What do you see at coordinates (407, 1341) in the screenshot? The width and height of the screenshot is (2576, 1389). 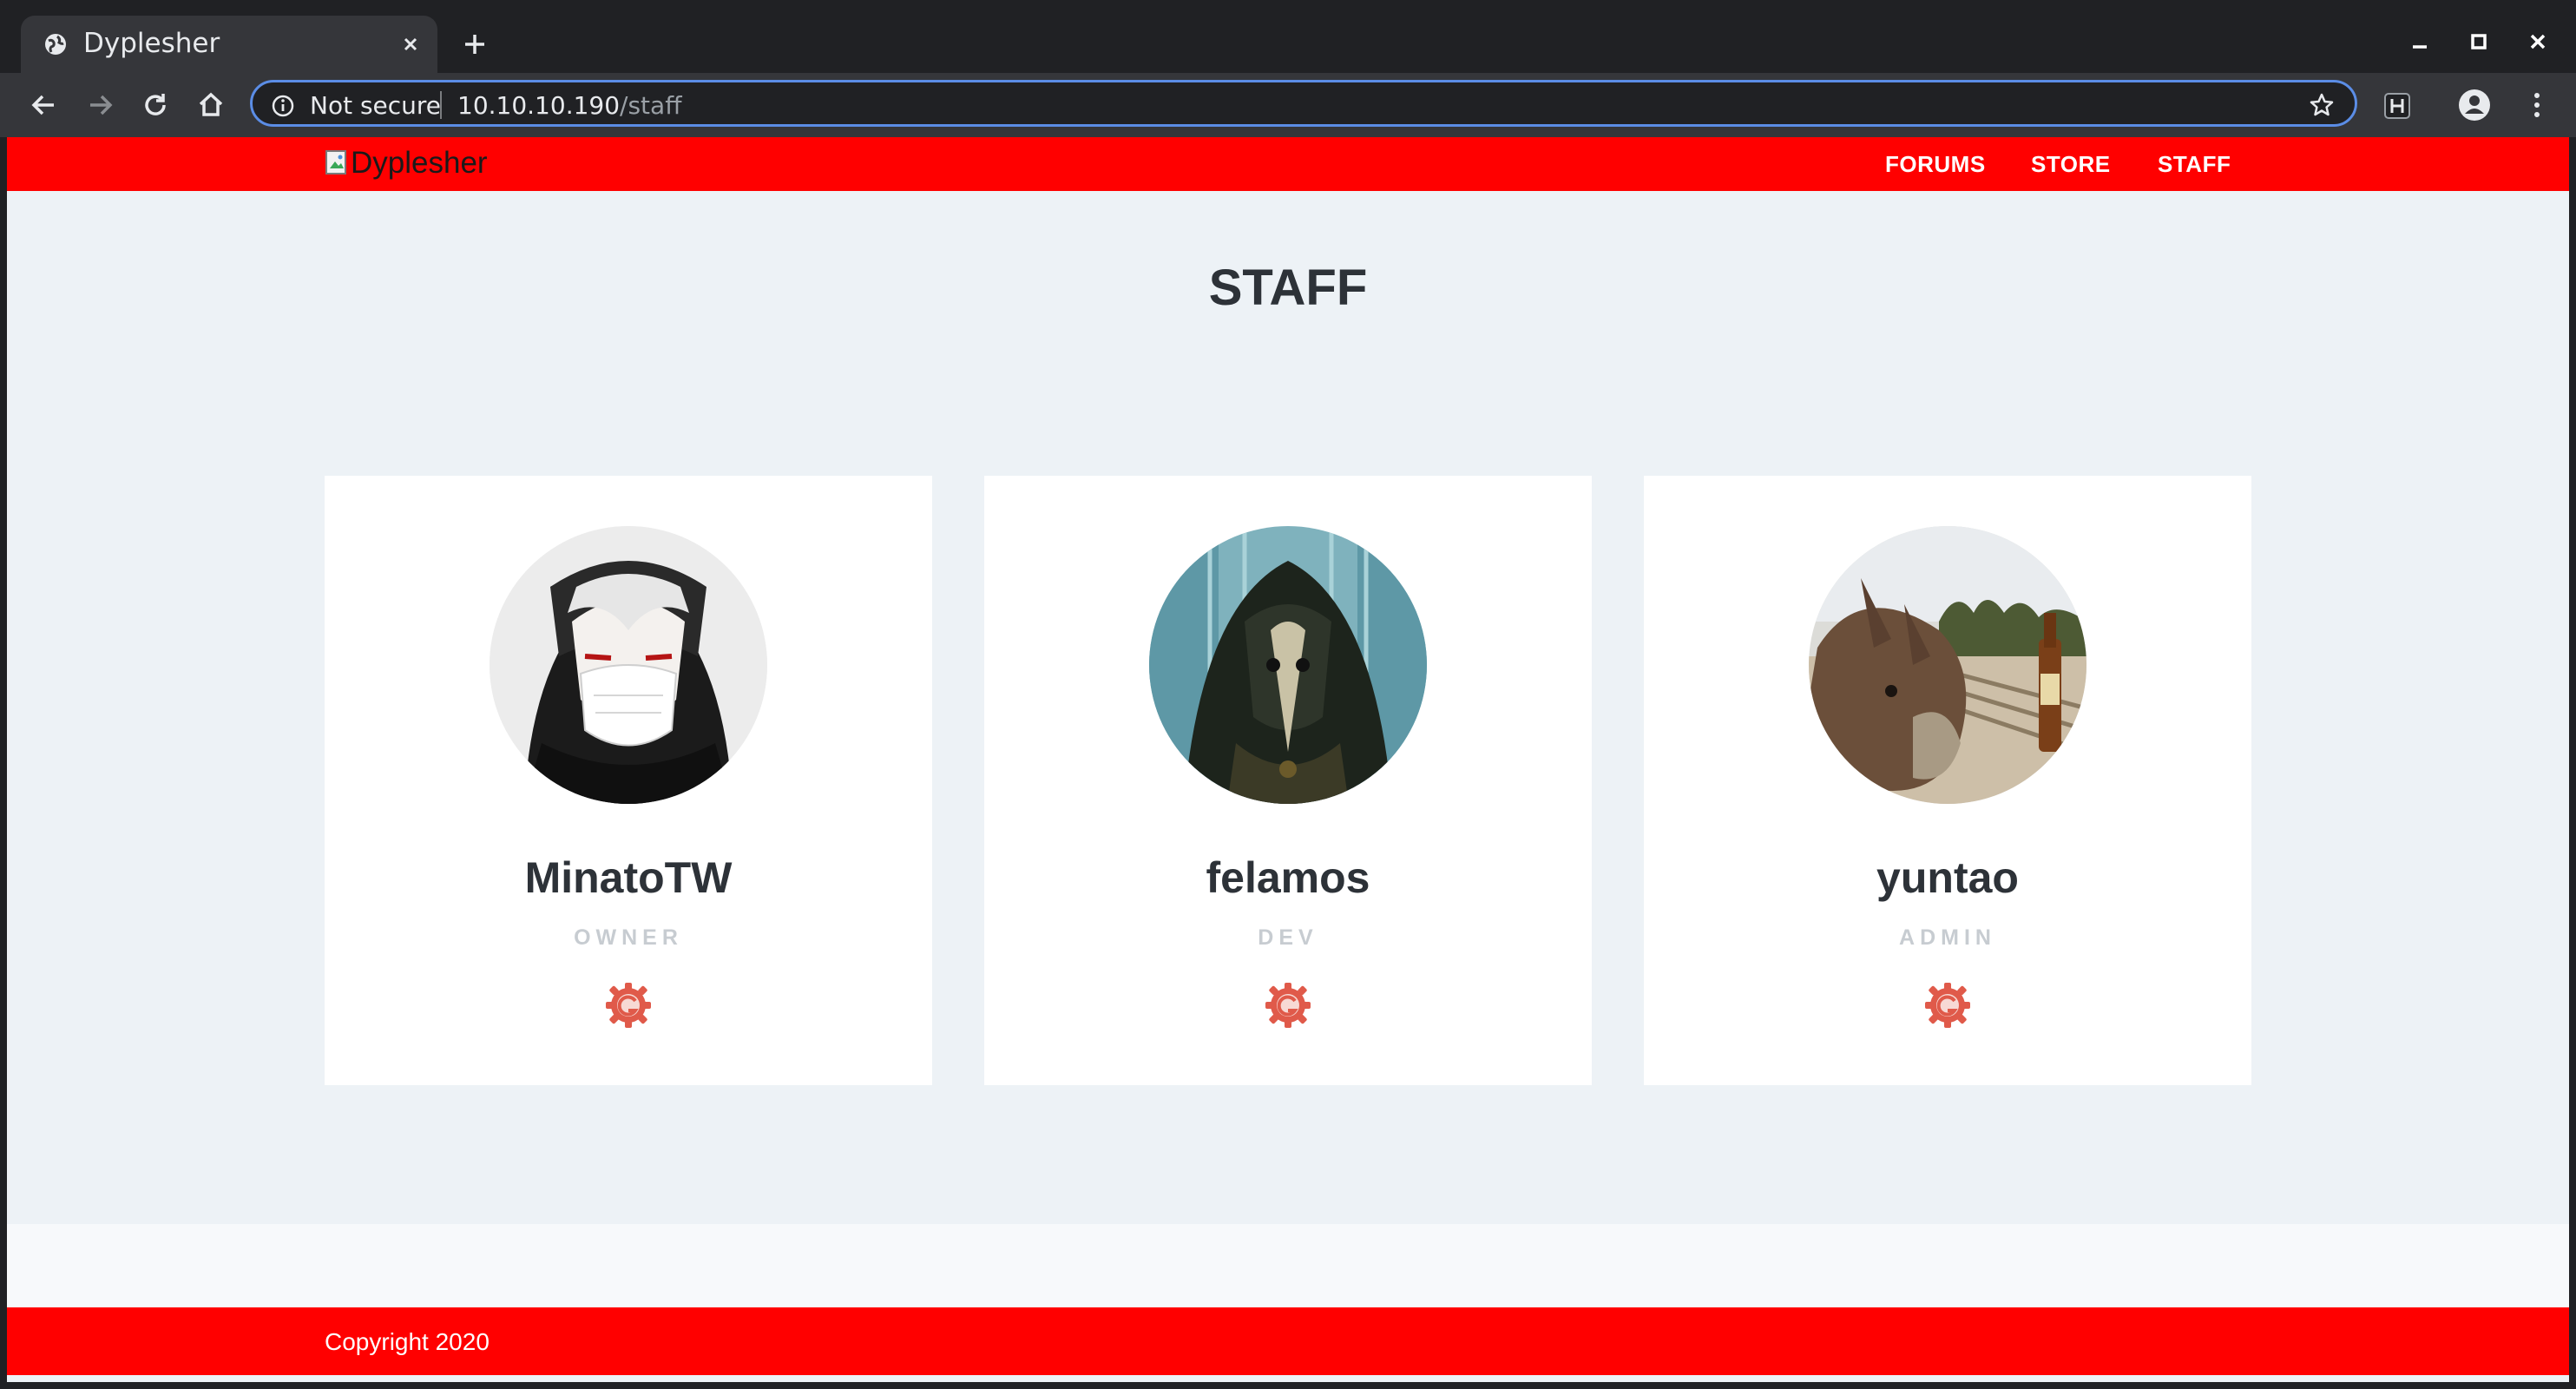 I see `copyright-text: Copyright 2020` at bounding box center [407, 1341].